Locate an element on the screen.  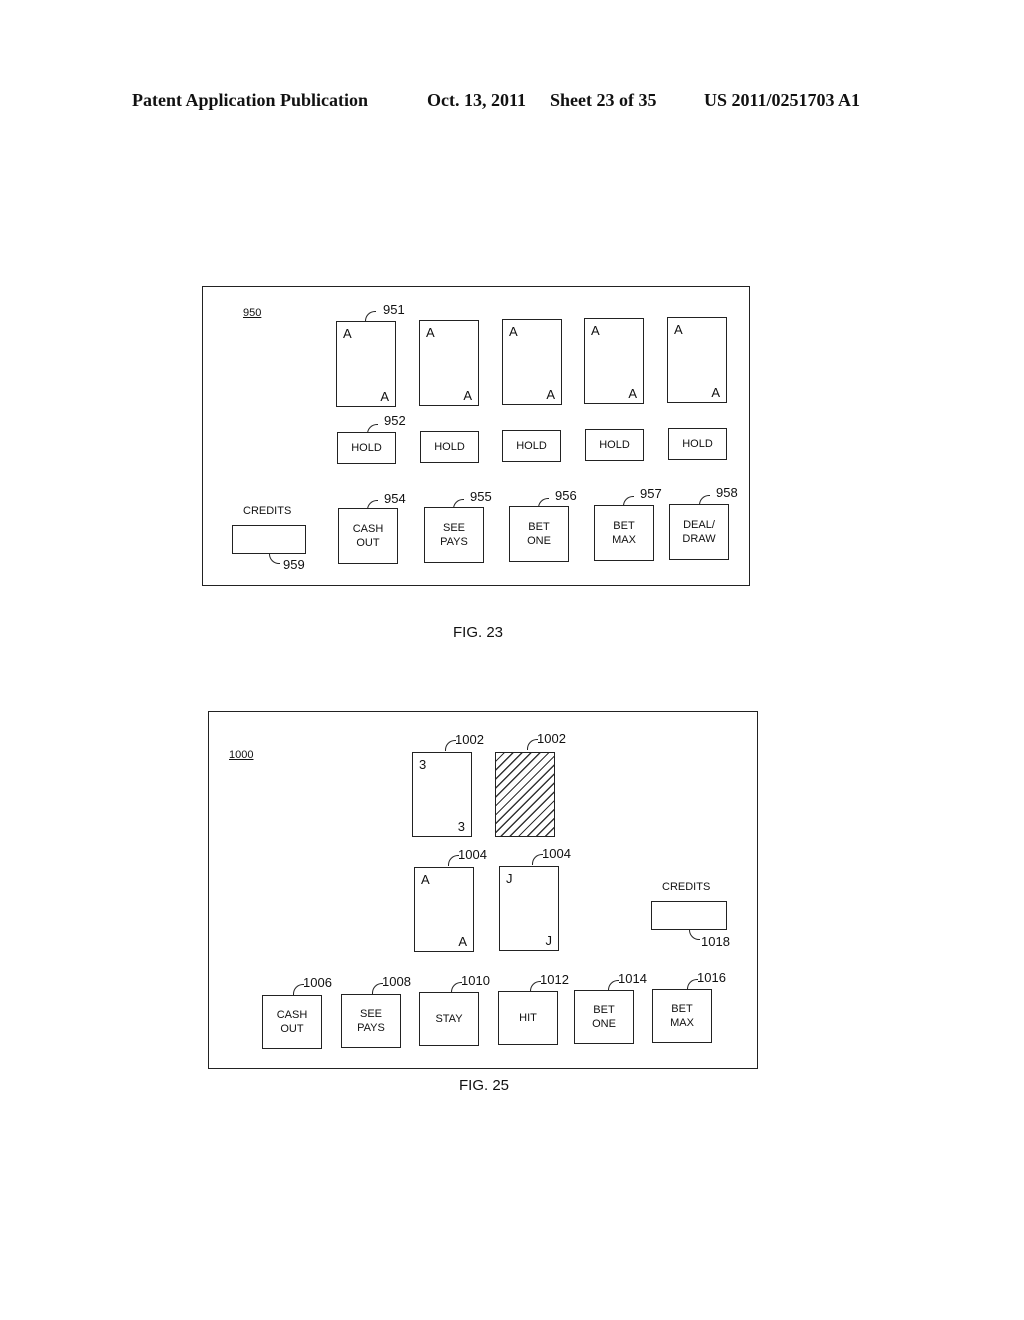
card-ref-951: 951 is located at coordinates (394, 309).